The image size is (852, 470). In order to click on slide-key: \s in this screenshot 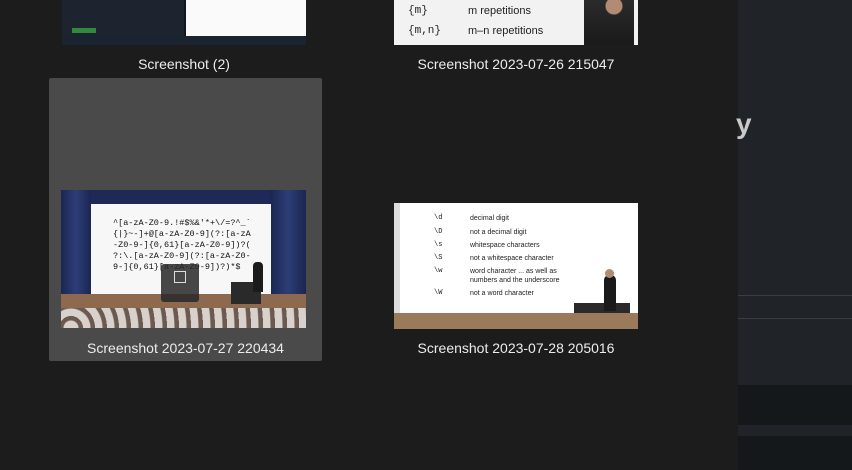, I will do `click(438, 245)`.